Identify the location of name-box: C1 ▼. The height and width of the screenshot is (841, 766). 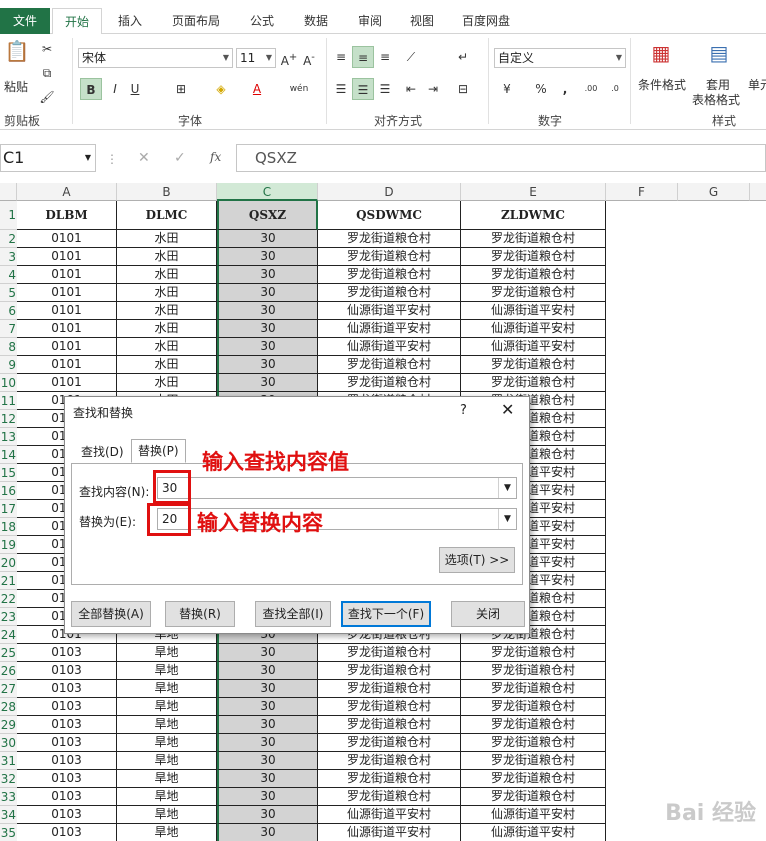
(48, 158).